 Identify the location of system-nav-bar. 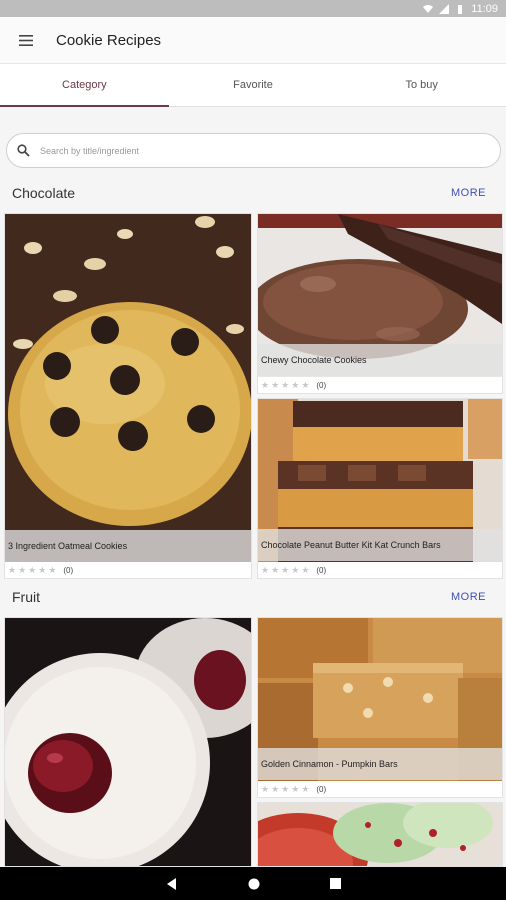
(253, 883).